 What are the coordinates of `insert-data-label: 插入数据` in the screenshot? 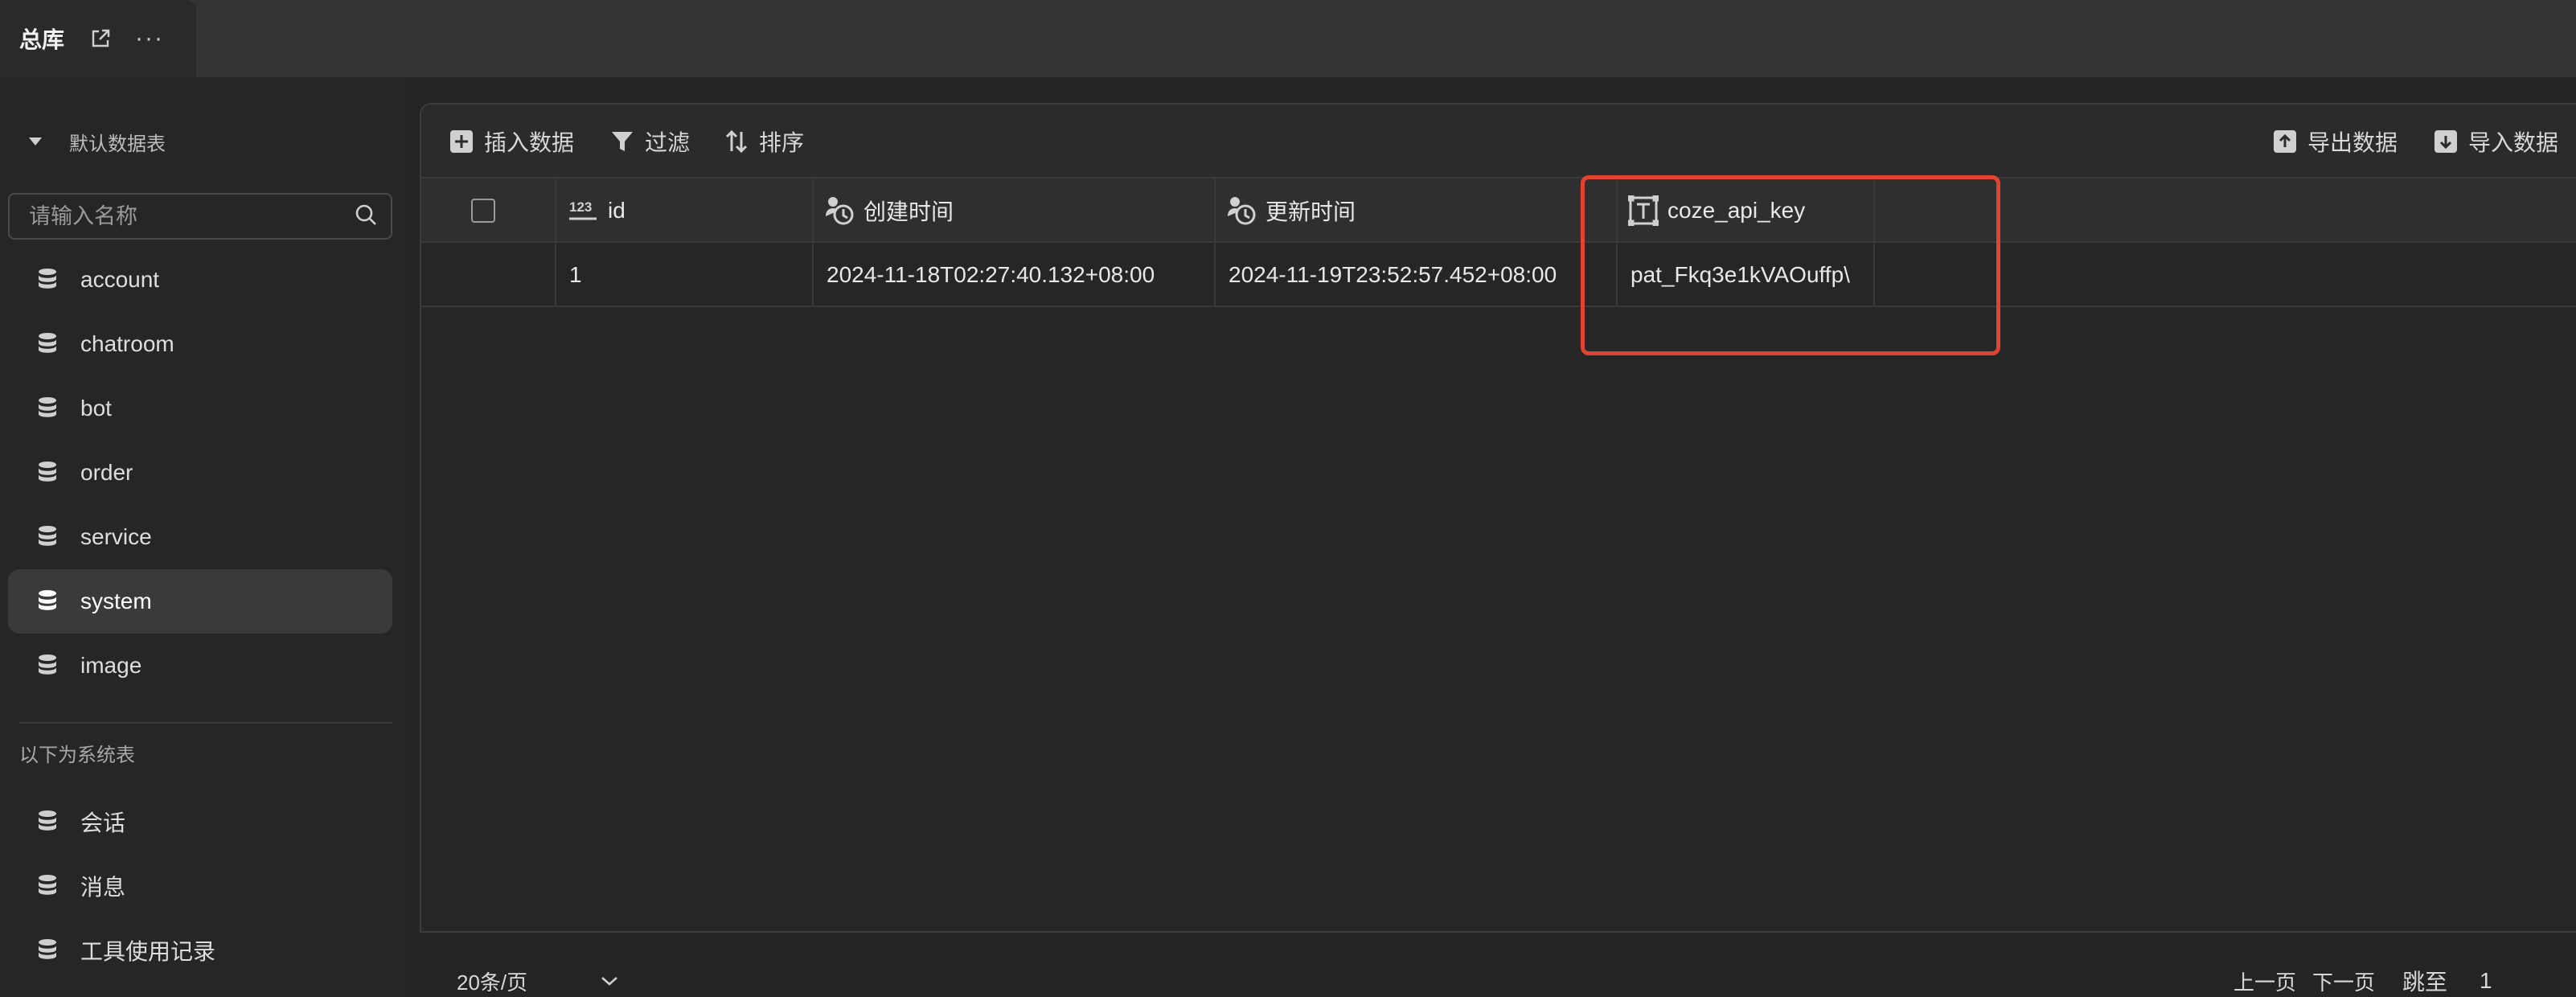 It's located at (529, 143).